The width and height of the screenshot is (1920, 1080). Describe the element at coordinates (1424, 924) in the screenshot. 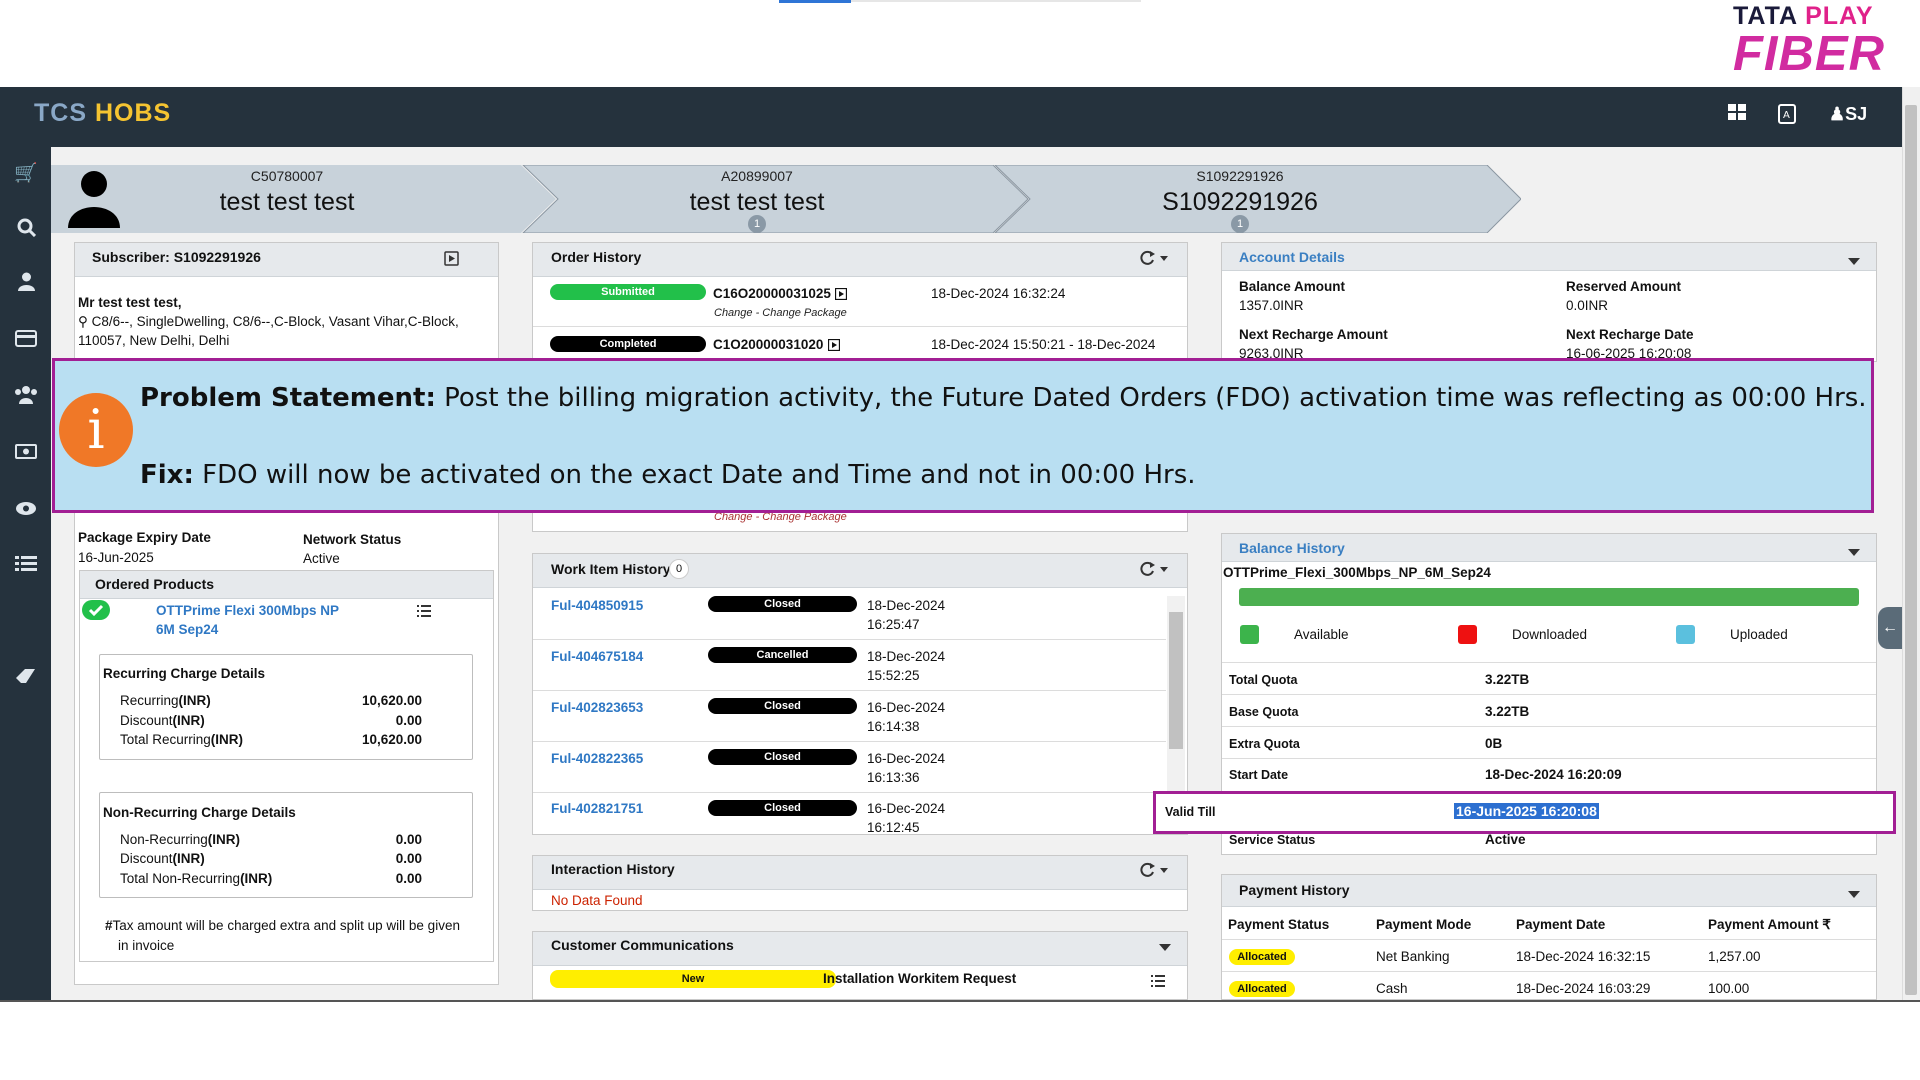

I see `col-payment-mode: Payment Mode` at that location.